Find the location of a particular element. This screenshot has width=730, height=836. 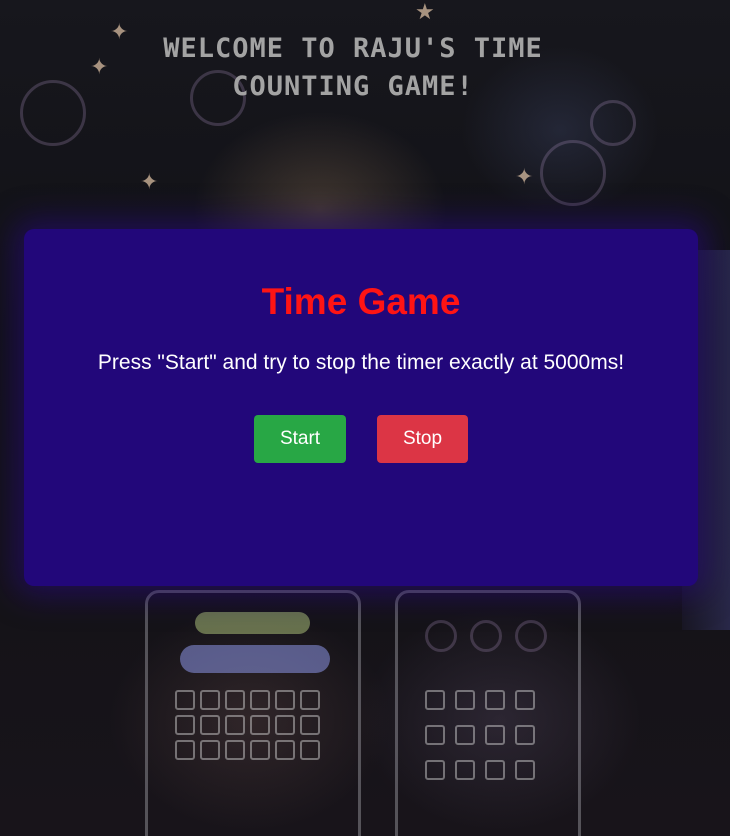

stop-button: Stop is located at coordinates (422, 439).